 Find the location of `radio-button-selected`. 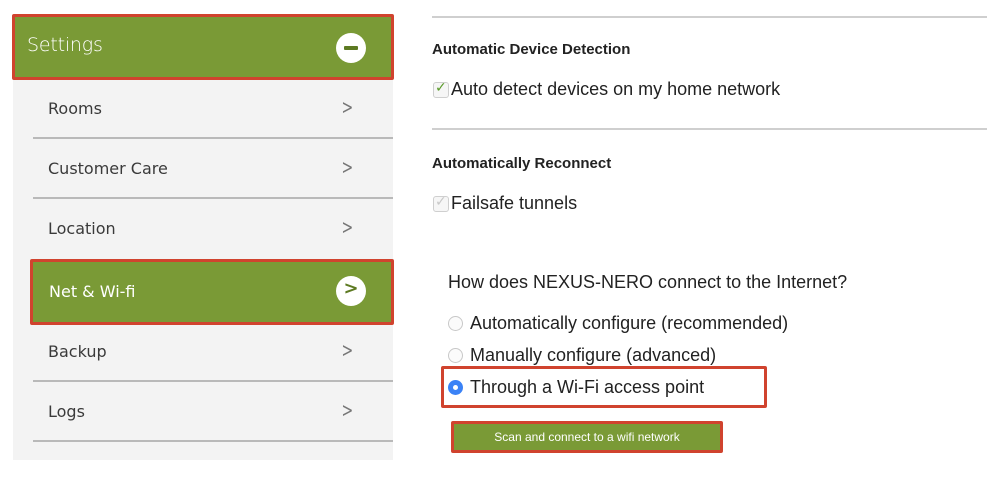

radio-button-selected is located at coordinates (455, 387).